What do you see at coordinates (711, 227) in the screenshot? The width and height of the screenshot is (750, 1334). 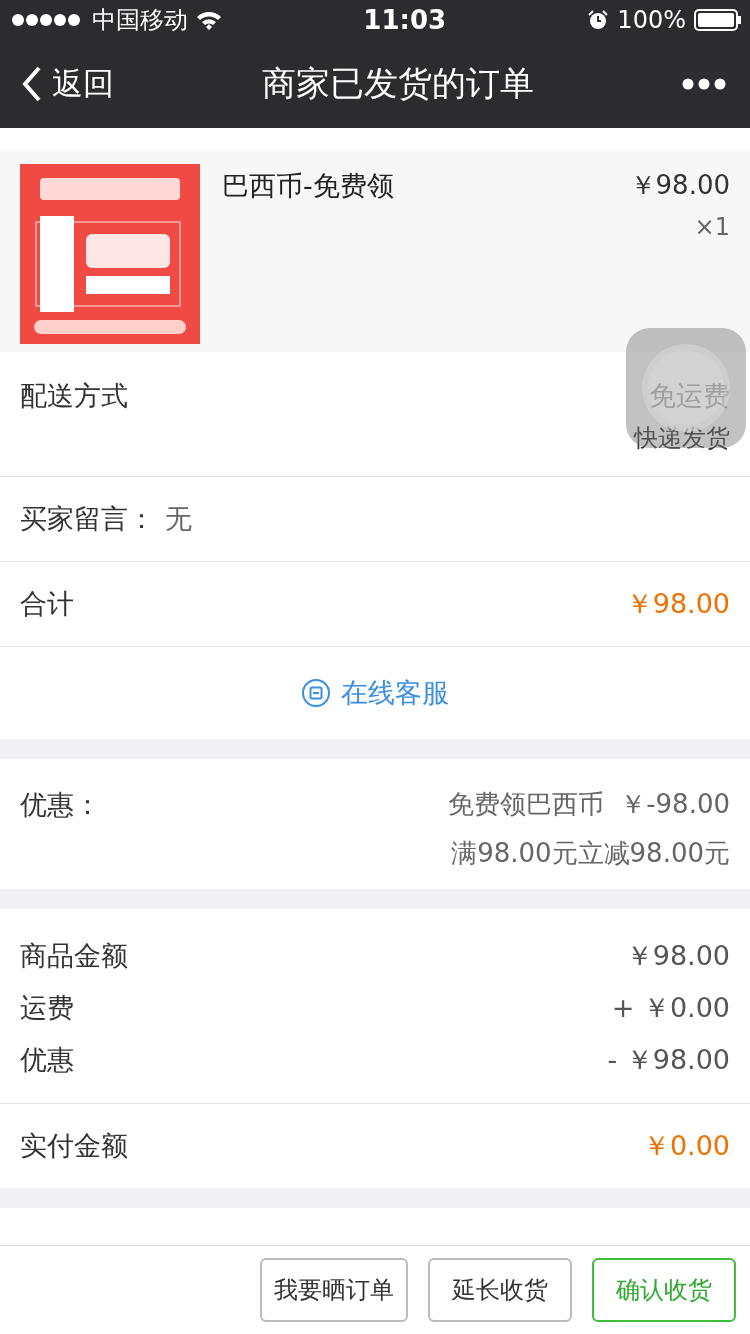 I see `product-quantity: ×1` at bounding box center [711, 227].